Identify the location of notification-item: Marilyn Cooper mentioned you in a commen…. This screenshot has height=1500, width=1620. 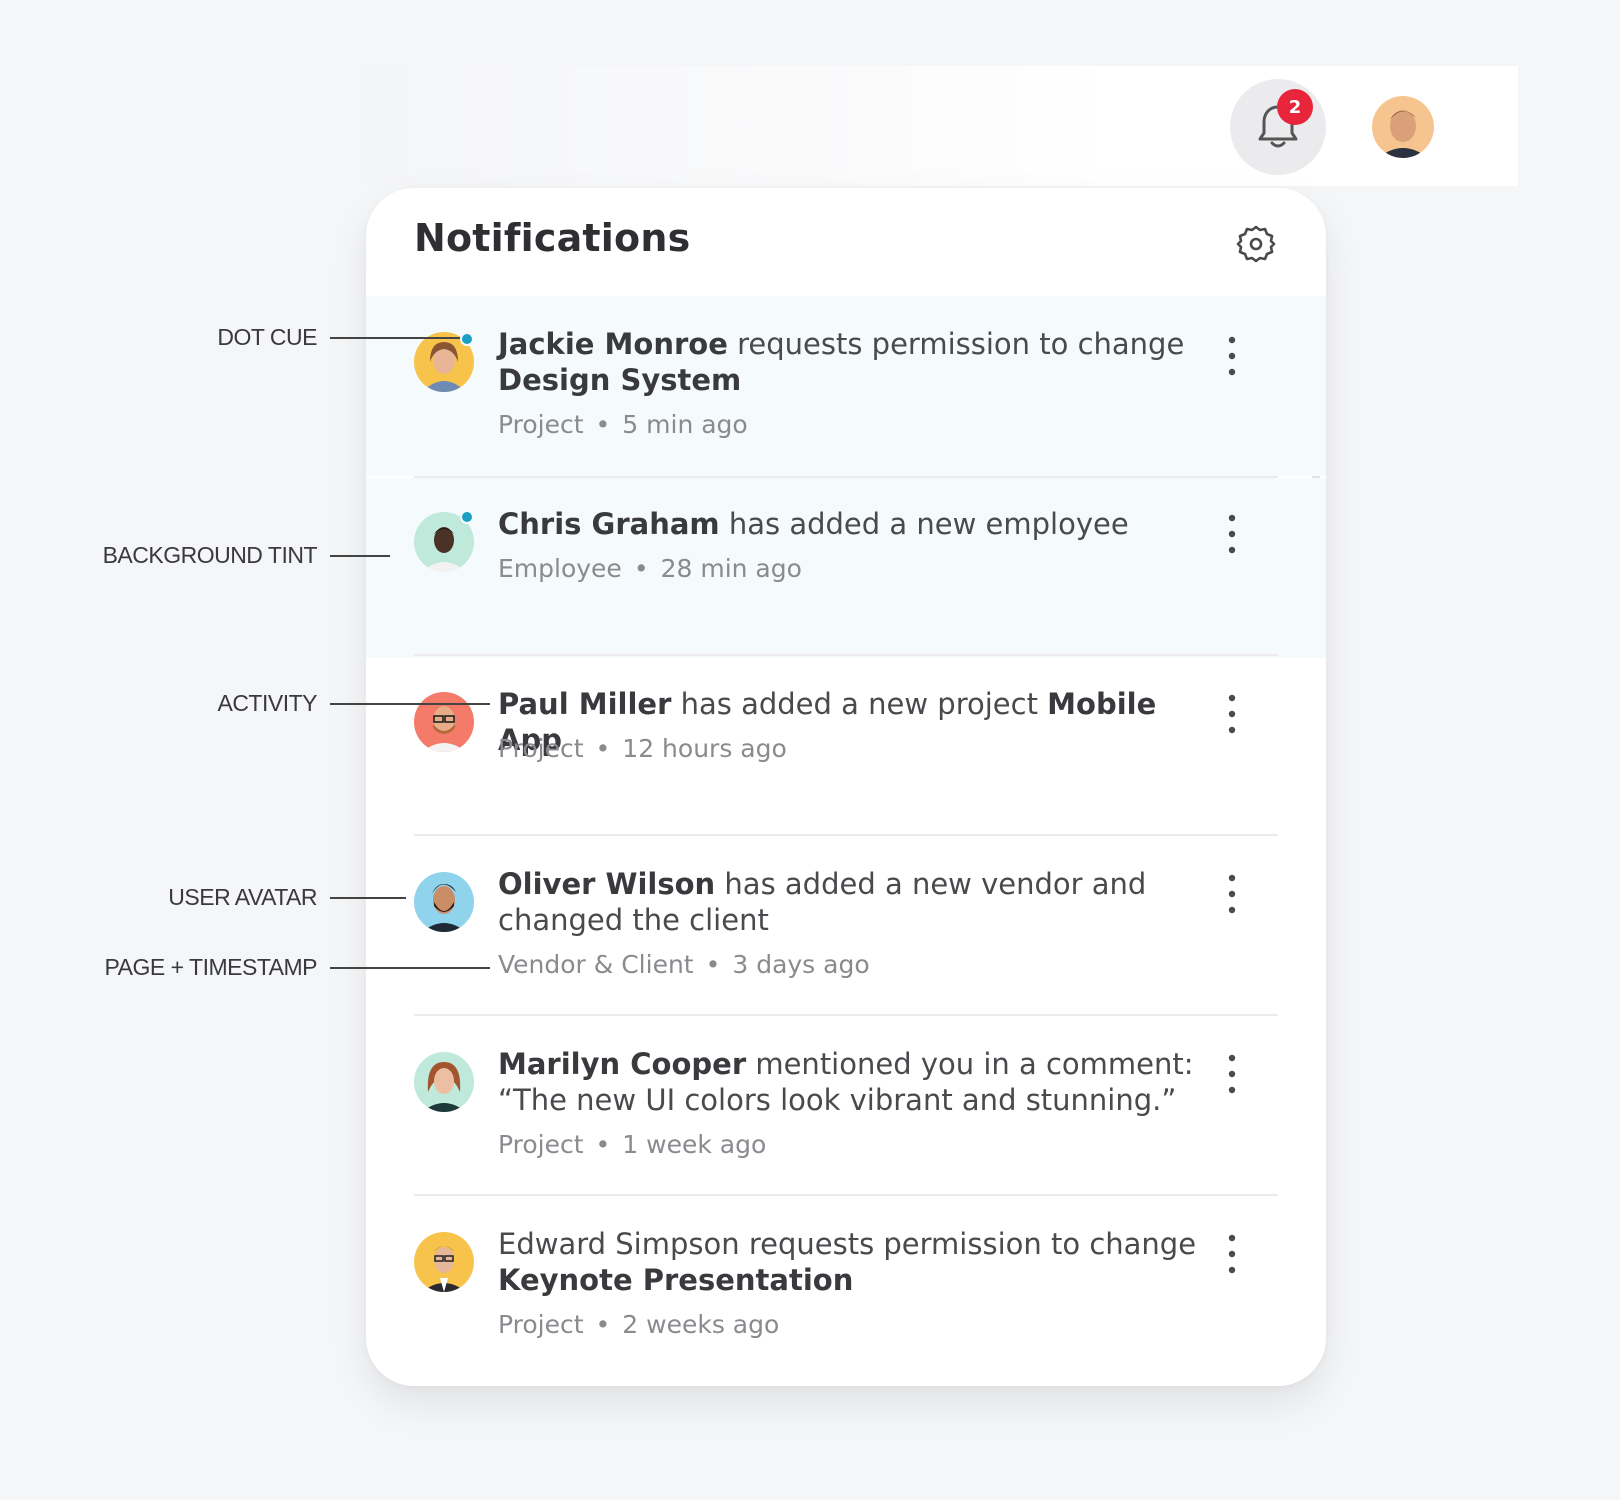
(846, 1108).